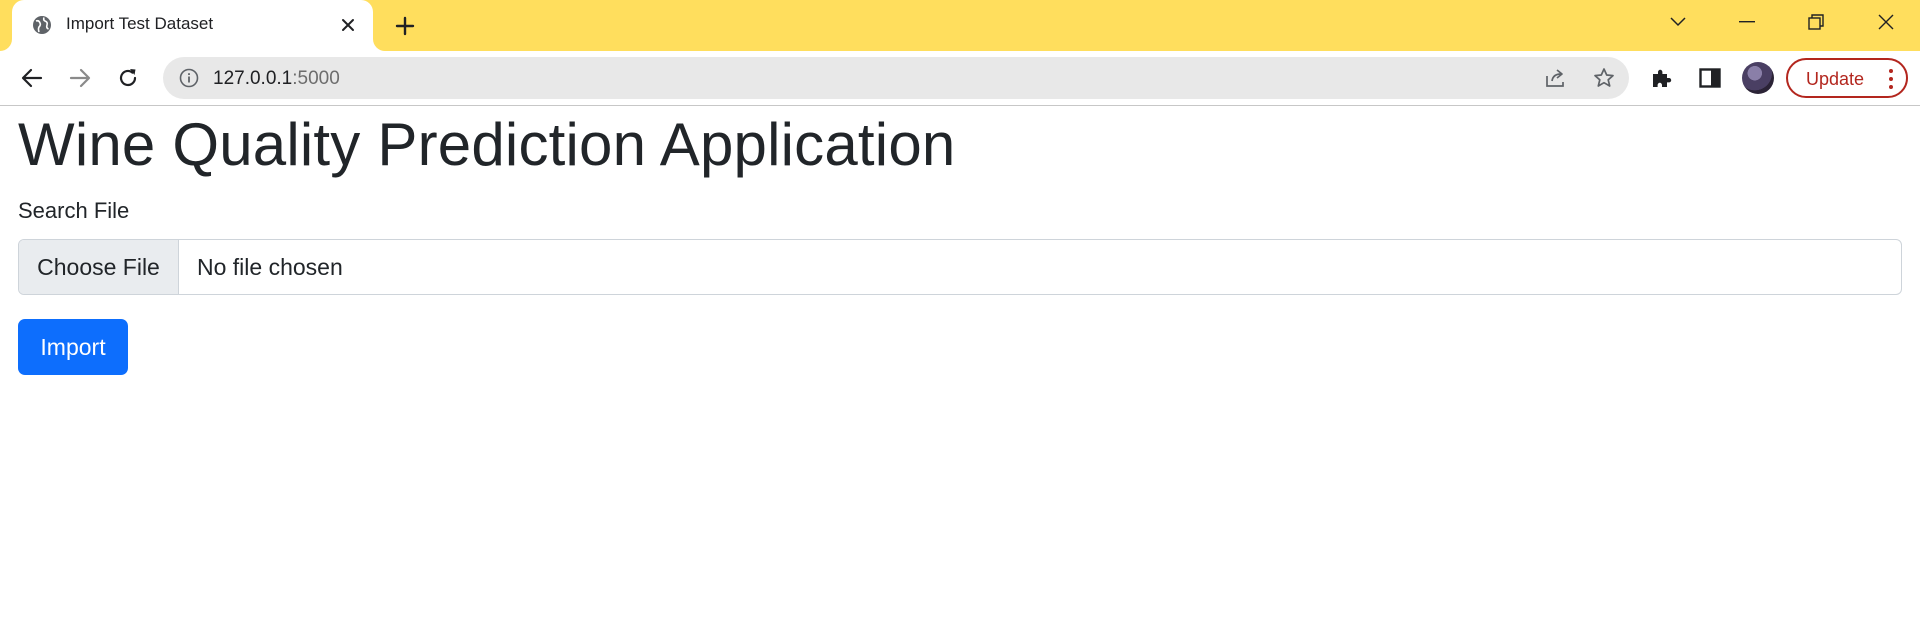 Image resolution: width=1920 pixels, height=635 pixels. I want to click on info-icon, so click(189, 78).